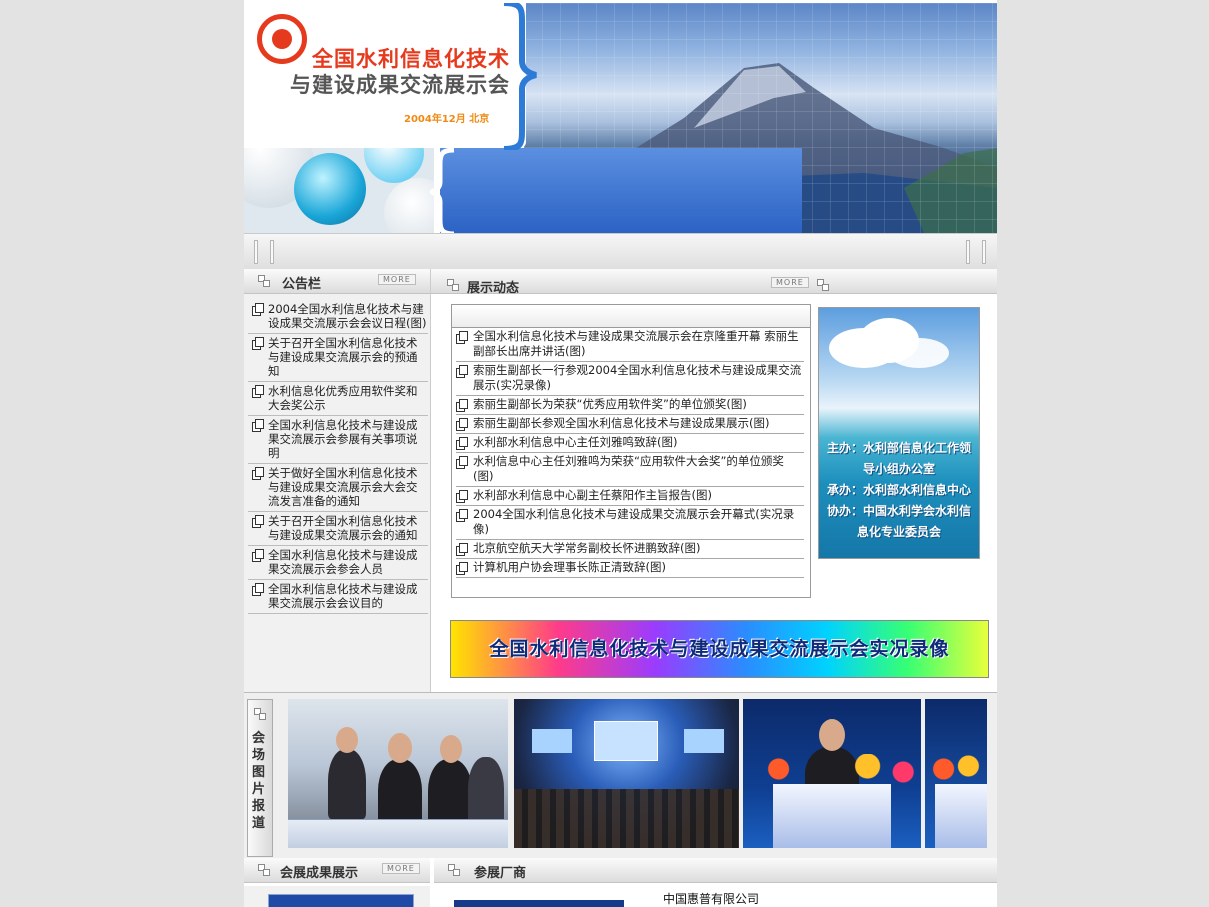 The width and height of the screenshot is (1209, 907). I want to click on nav-right-ornament, so click(977, 252).